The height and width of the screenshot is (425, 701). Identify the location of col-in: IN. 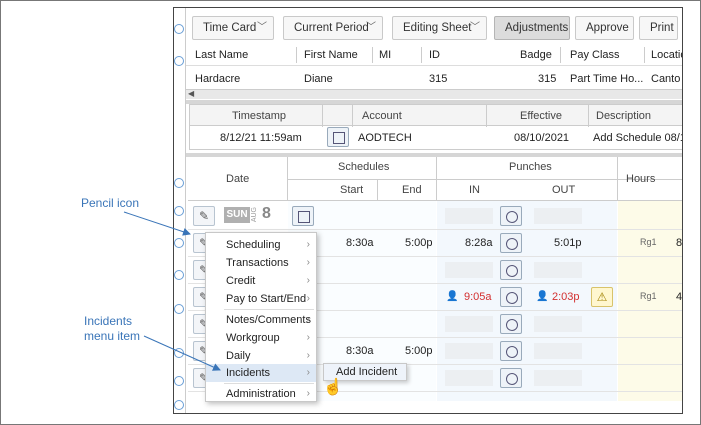
(474, 190).